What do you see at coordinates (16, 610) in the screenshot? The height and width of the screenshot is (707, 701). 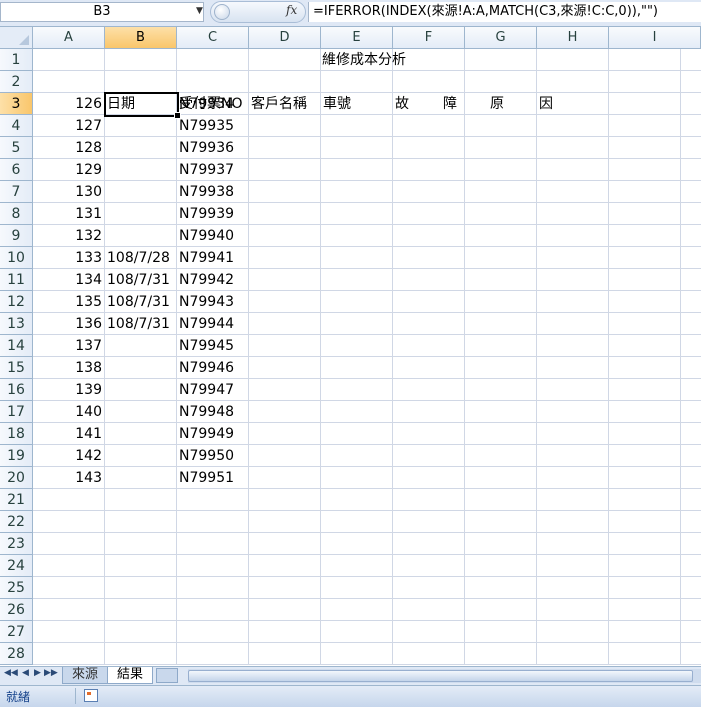 I see `row-header-26: 26` at bounding box center [16, 610].